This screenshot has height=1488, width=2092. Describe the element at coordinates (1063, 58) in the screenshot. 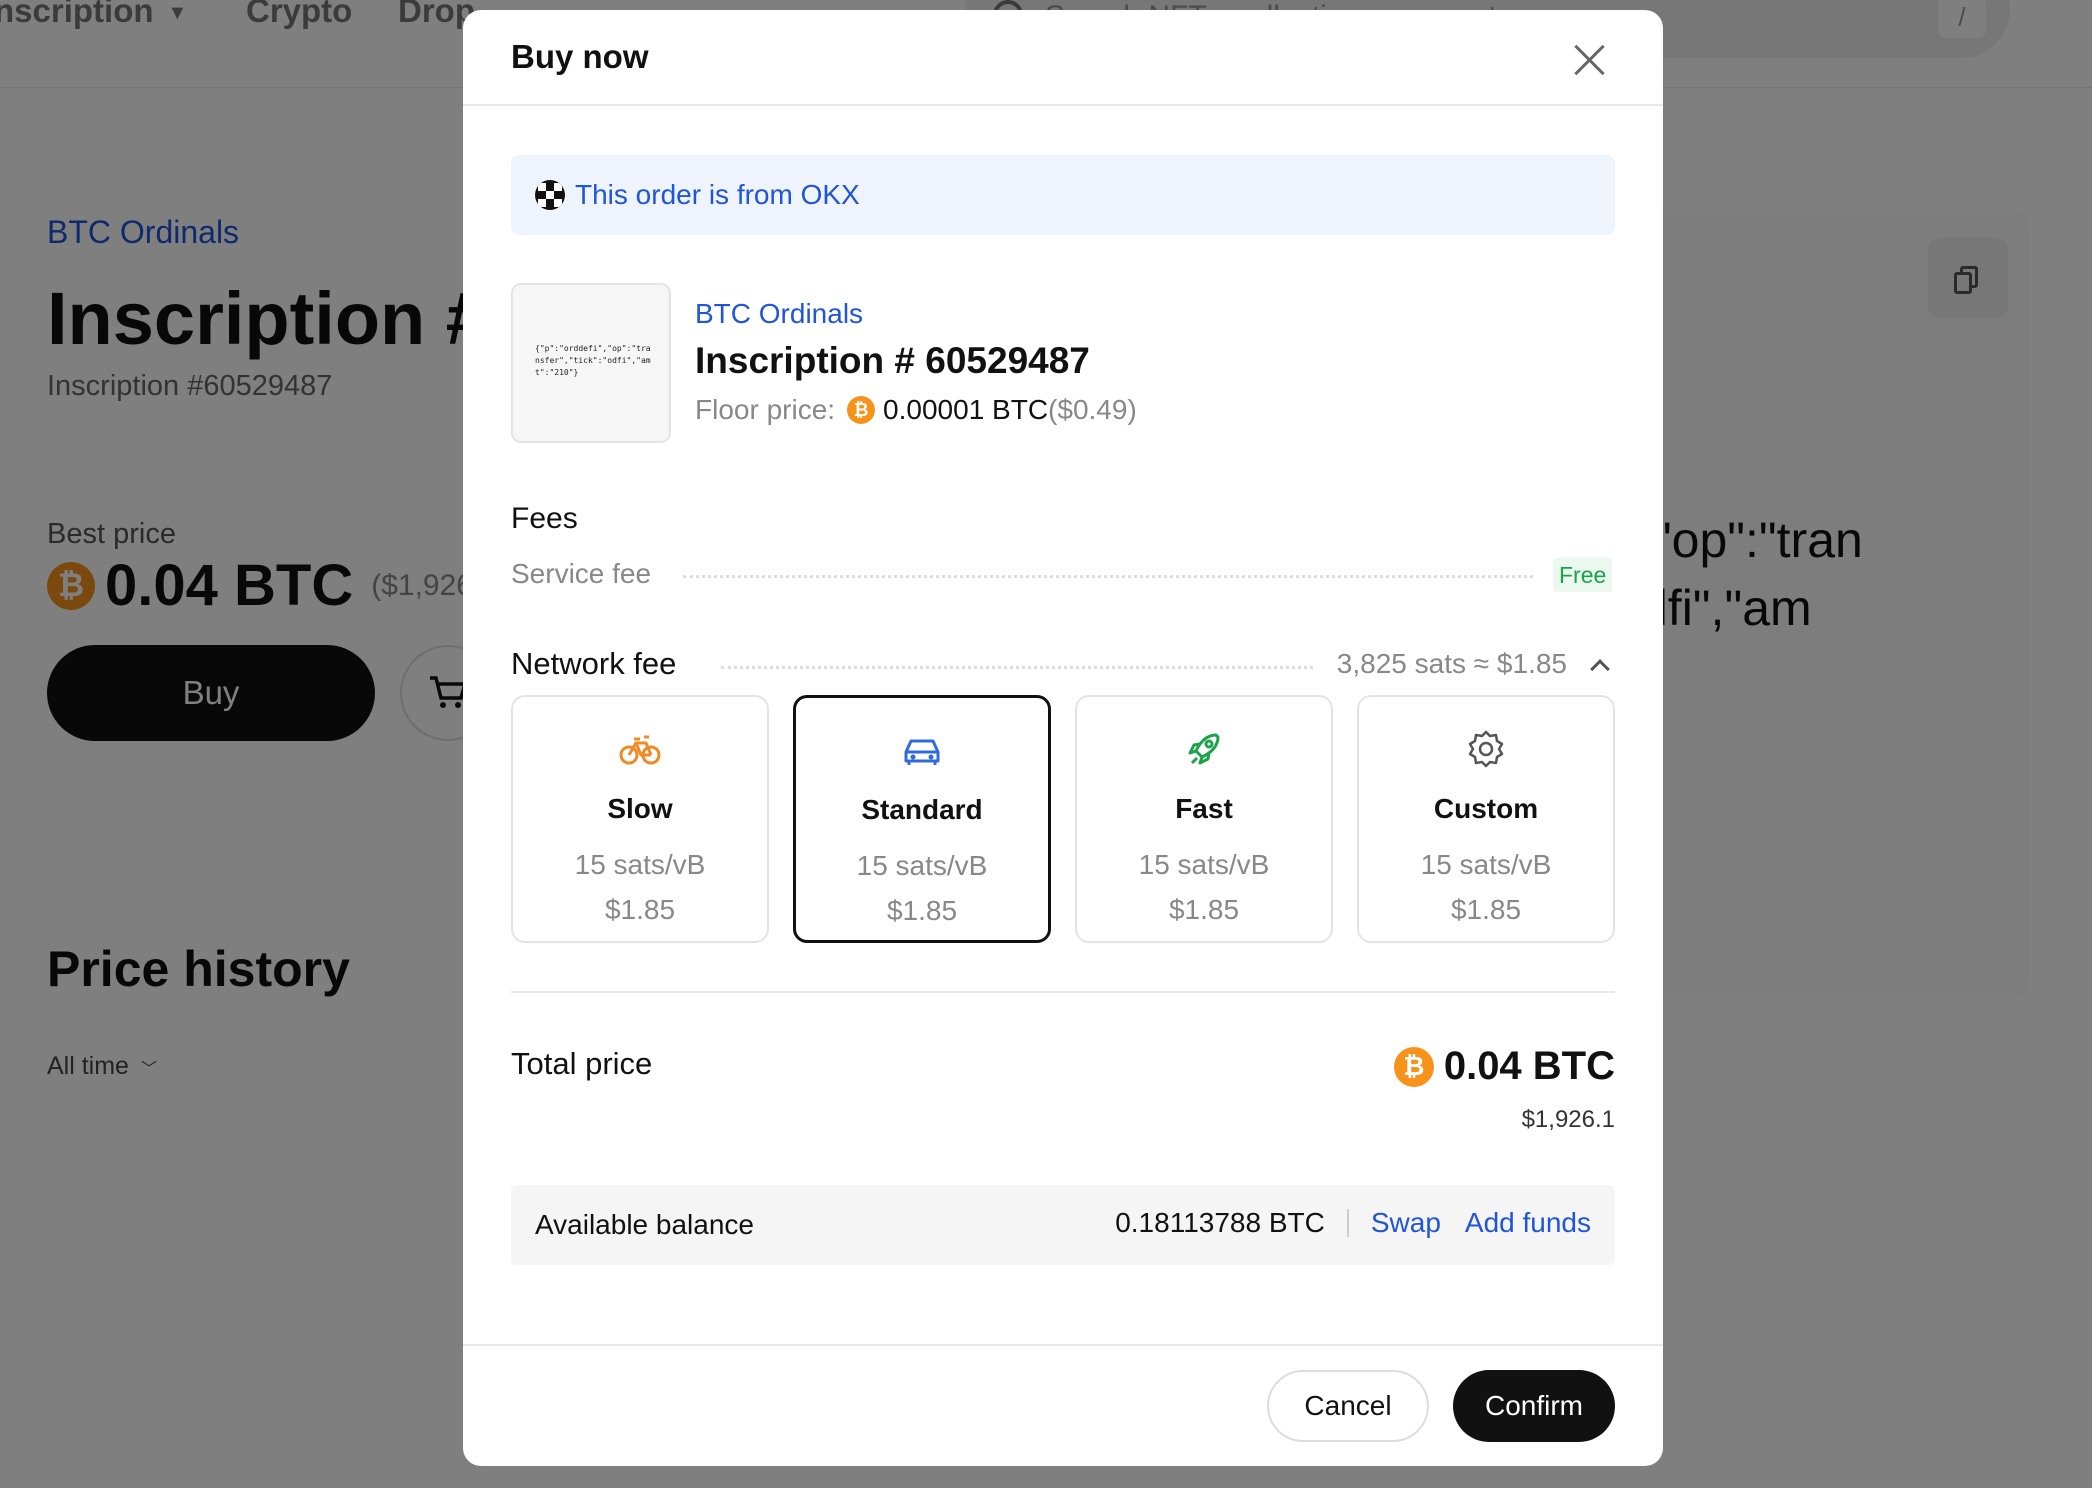

I see `modal-header: Buy now` at that location.